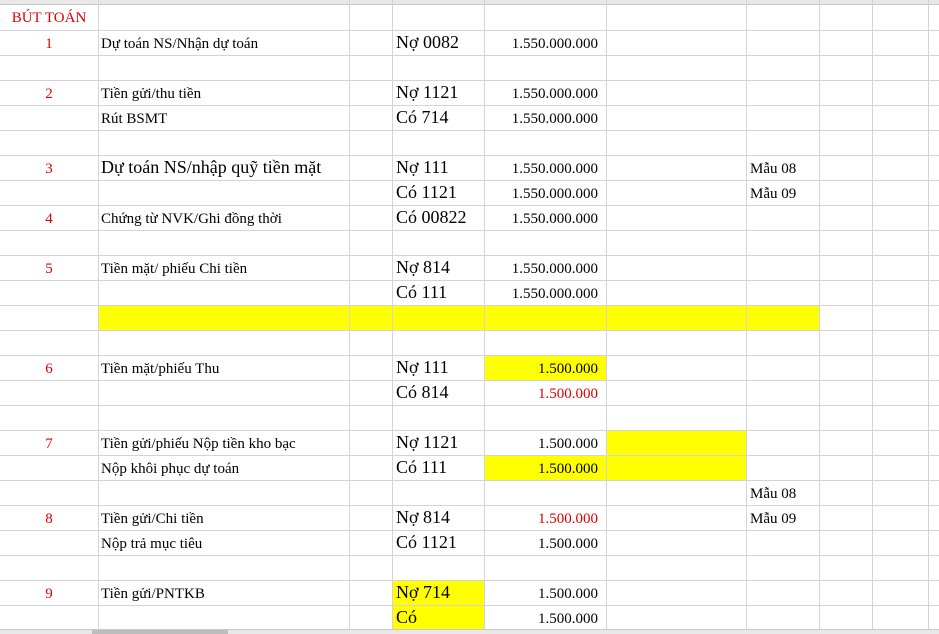 The height and width of the screenshot is (634, 939). I want to click on cell-description: Tiền gửi/Chi tiền, so click(152, 519).